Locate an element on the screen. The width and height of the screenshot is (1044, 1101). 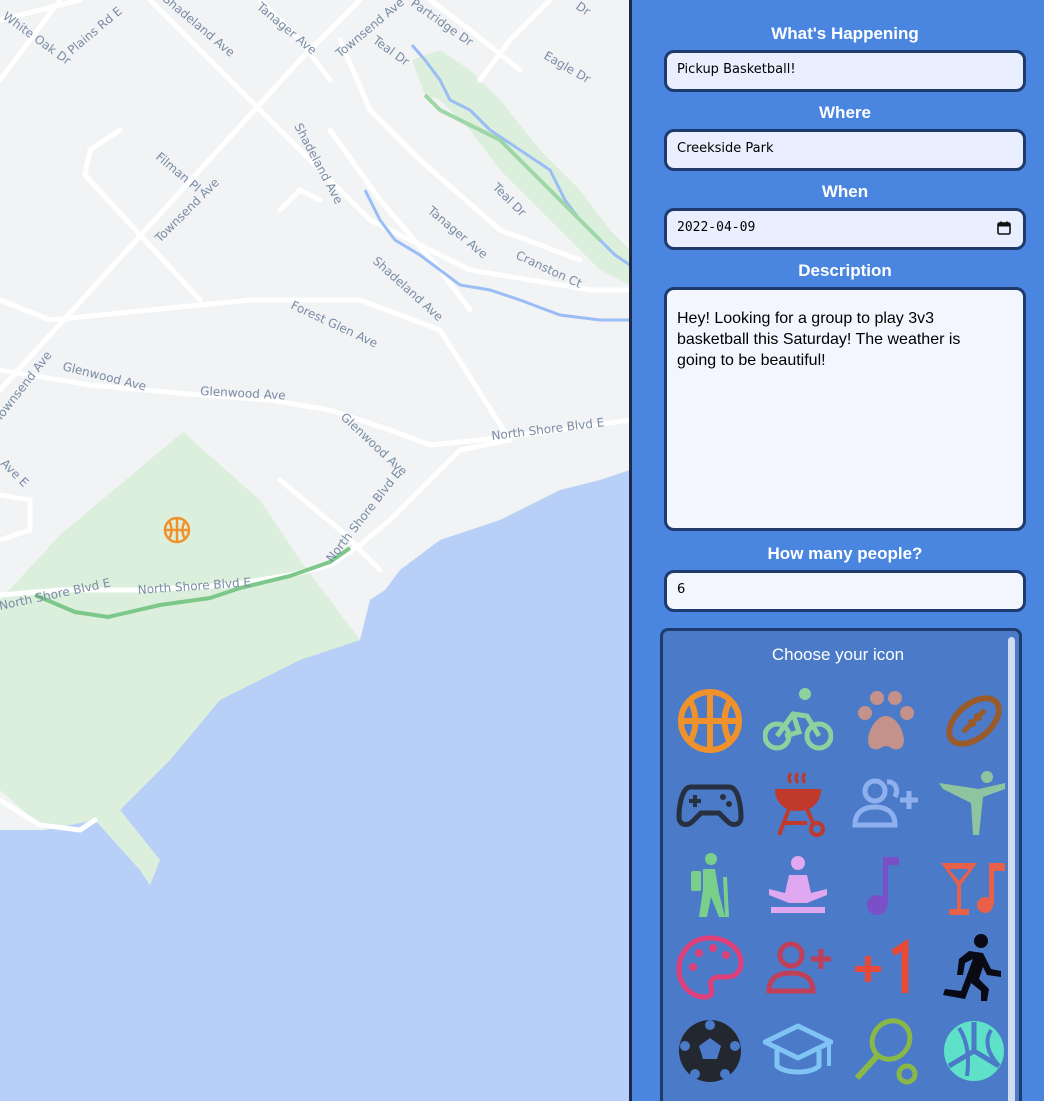
palette-icon is located at coordinates (710, 968).